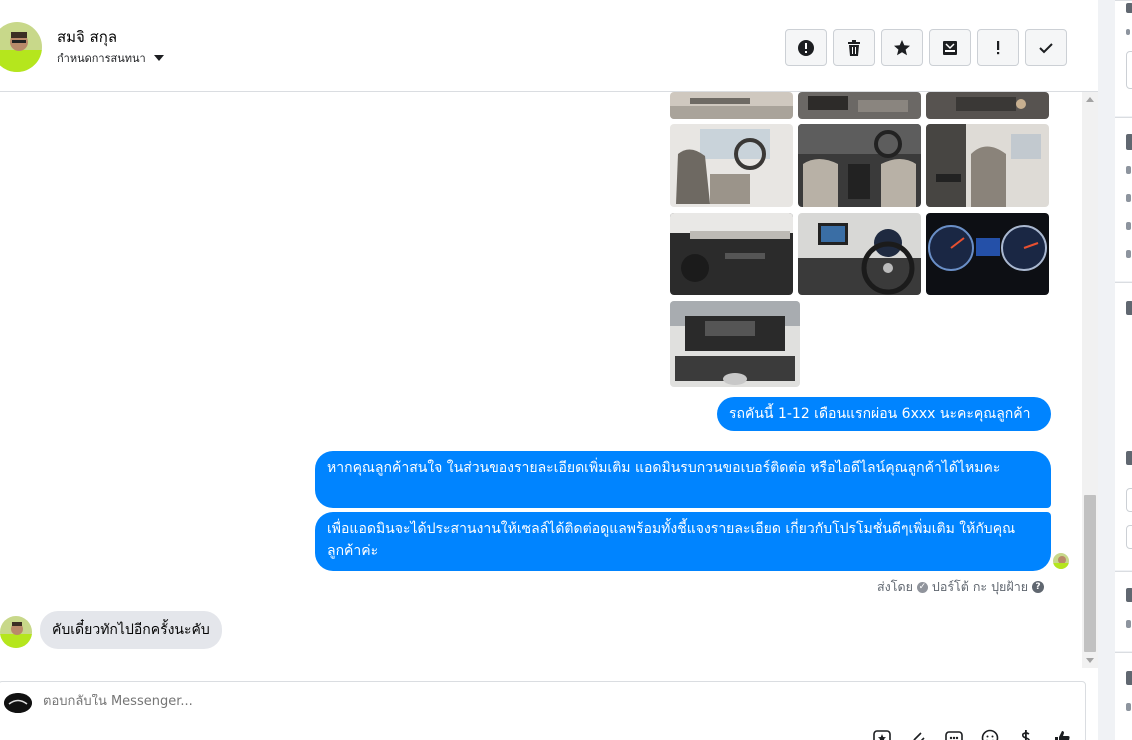 The height and width of the screenshot is (740, 1132). Describe the element at coordinates (158, 58) in the screenshot. I see `caret-down-icon` at that location.